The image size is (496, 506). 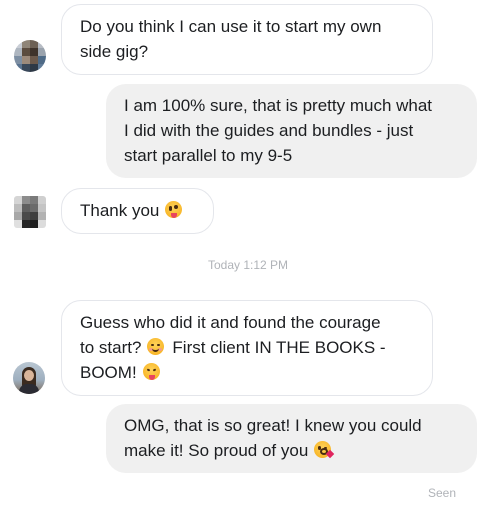 I want to click on face-blowing-kiss-emoji, so click(x=324, y=450).